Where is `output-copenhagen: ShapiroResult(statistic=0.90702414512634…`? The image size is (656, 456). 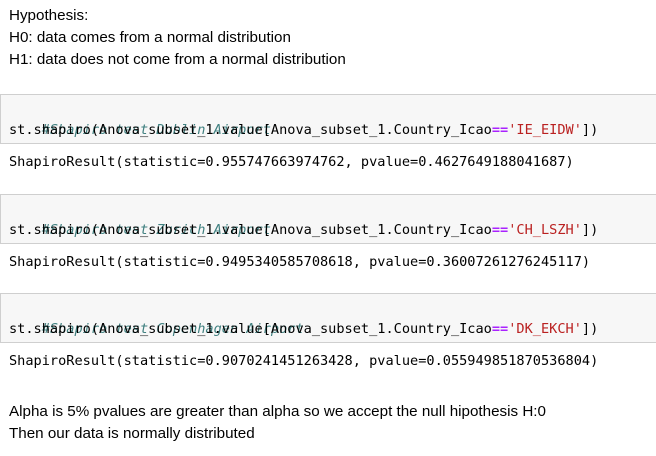 output-copenhagen: ShapiroResult(statistic=0.90702414512634… is located at coordinates (304, 361).